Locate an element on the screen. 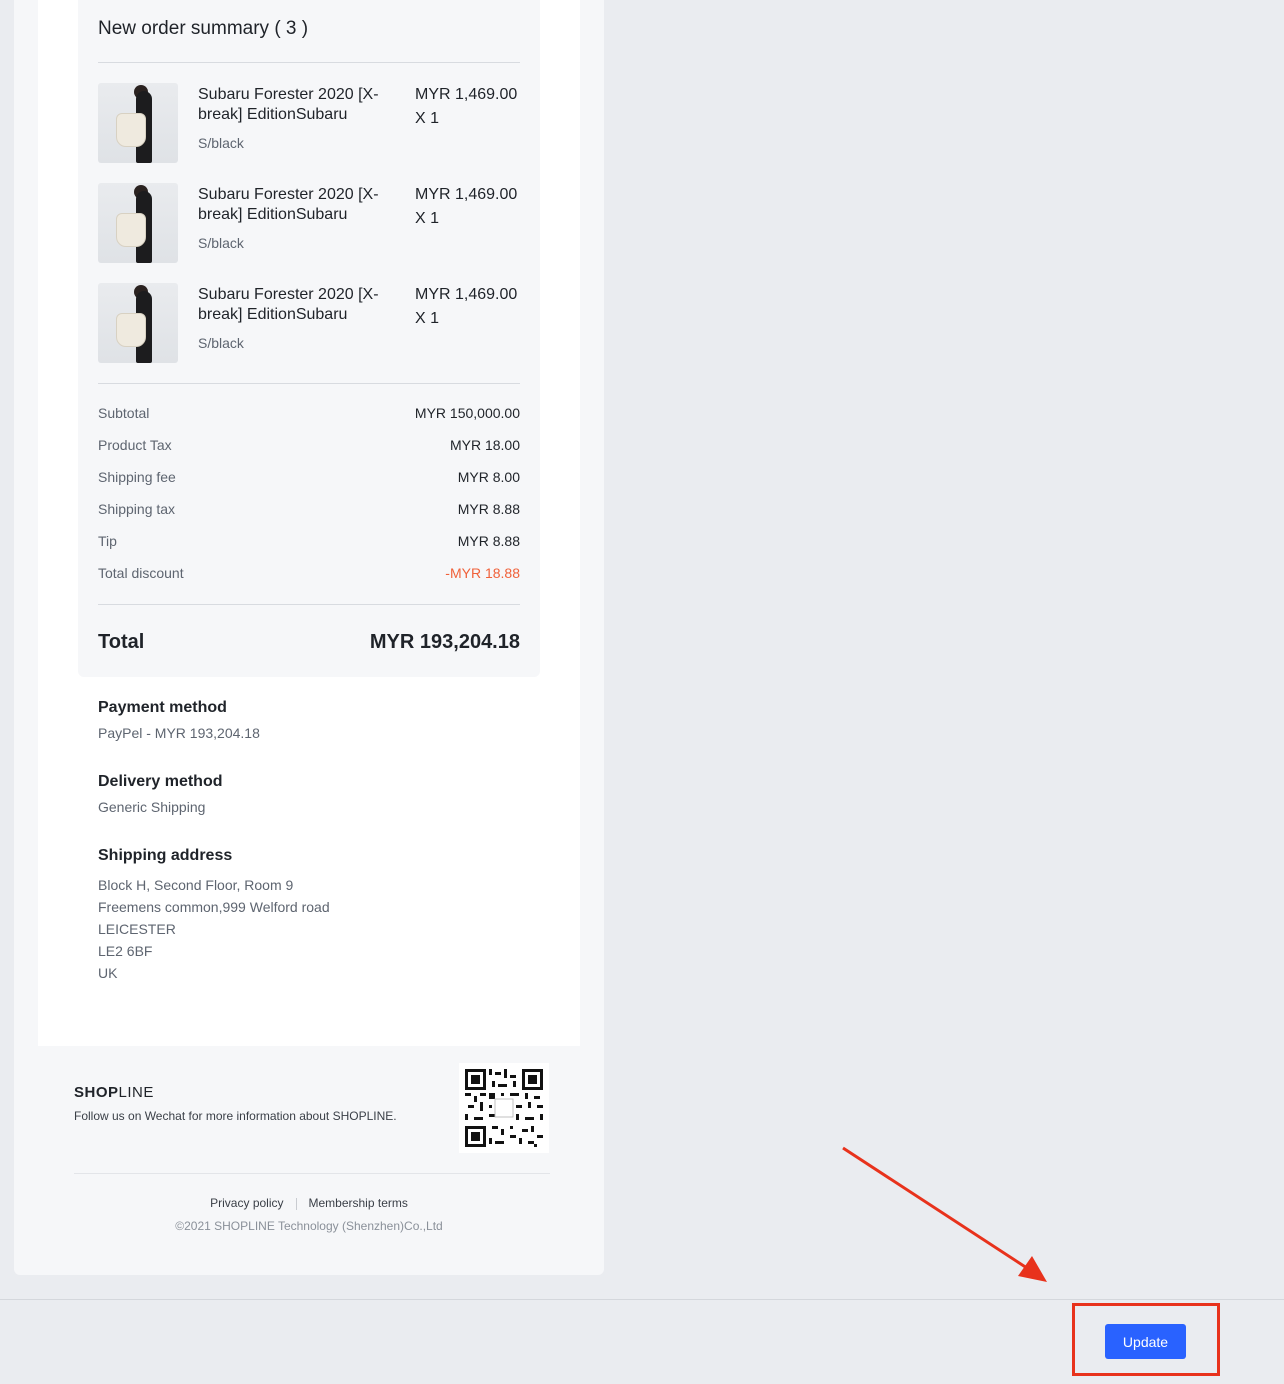 The image size is (1284, 1384). footer-divider is located at coordinates (312, 1173).